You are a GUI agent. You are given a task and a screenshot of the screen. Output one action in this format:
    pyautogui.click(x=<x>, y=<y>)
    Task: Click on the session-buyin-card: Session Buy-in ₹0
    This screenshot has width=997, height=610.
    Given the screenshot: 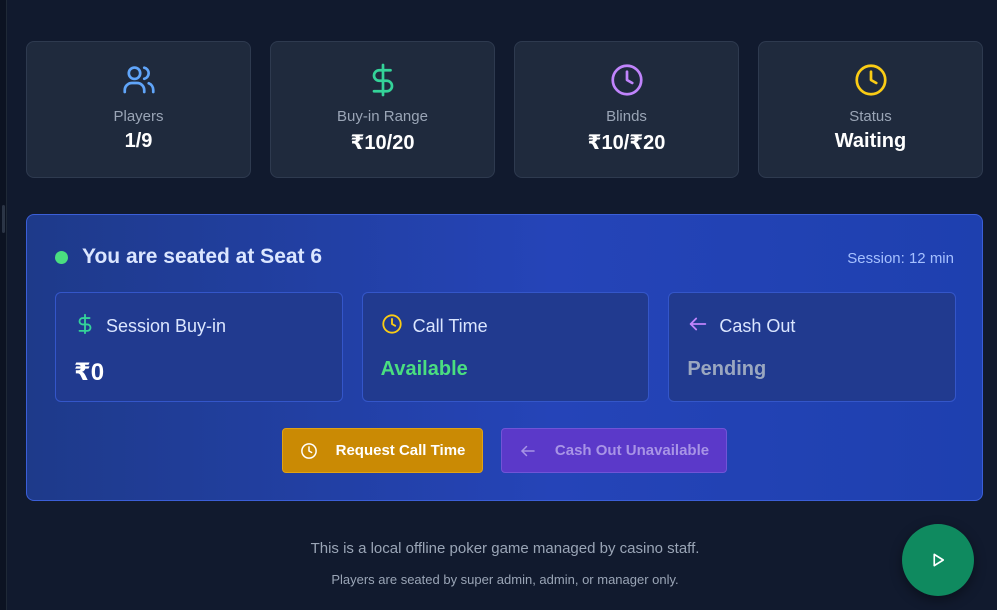 What is the action you would take?
    pyautogui.click(x=199, y=347)
    